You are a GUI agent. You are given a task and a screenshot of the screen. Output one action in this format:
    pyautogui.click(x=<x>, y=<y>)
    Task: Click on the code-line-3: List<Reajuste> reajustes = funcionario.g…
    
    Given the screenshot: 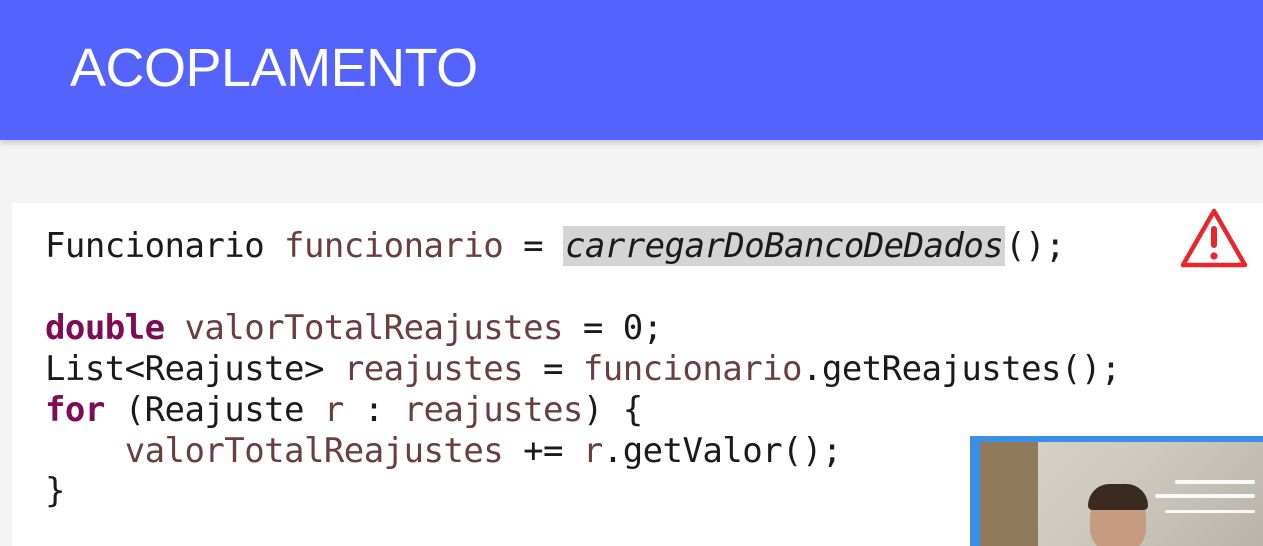 What is the action you would take?
    pyautogui.click(x=583, y=369)
    